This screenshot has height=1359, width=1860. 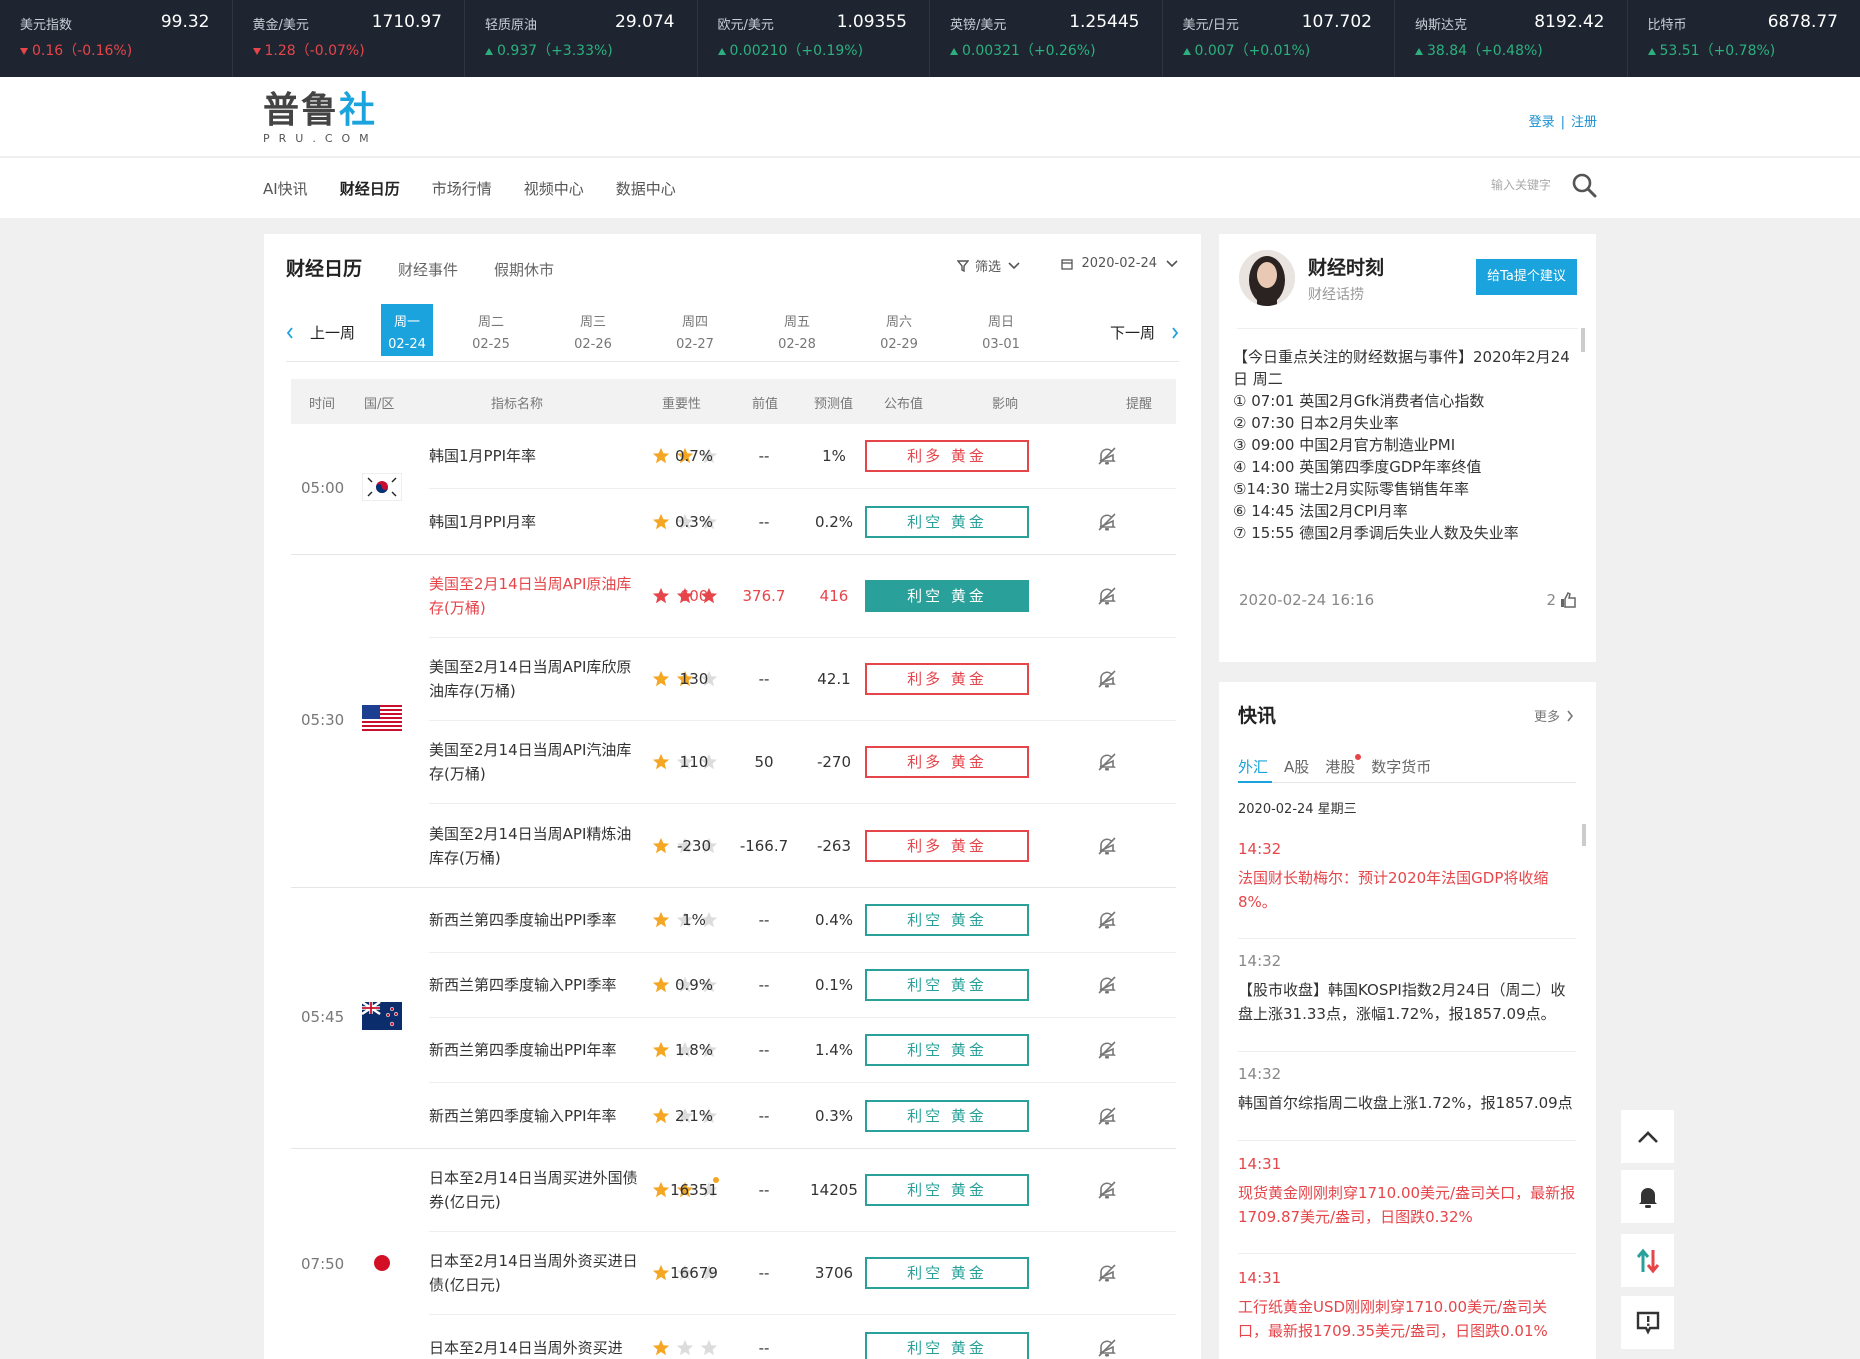 I want to click on search-input, so click(x=1531, y=185).